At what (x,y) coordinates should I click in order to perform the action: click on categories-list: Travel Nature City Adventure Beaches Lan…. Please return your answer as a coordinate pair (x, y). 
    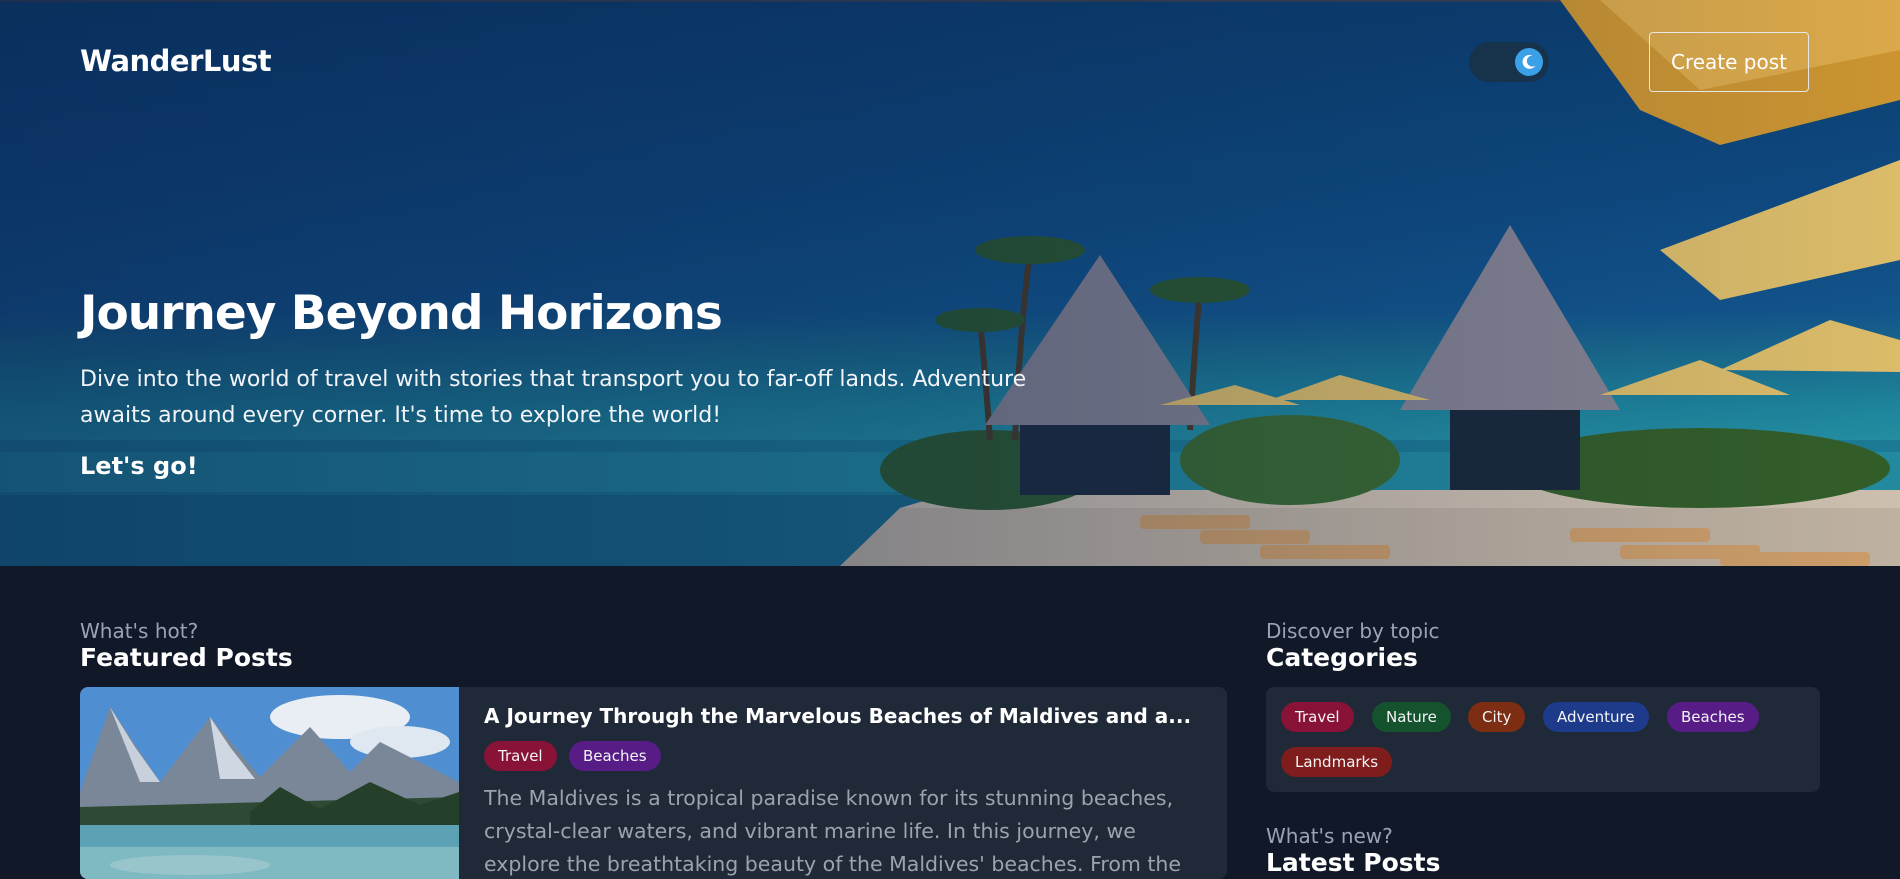
    Looking at the image, I should click on (1543, 739).